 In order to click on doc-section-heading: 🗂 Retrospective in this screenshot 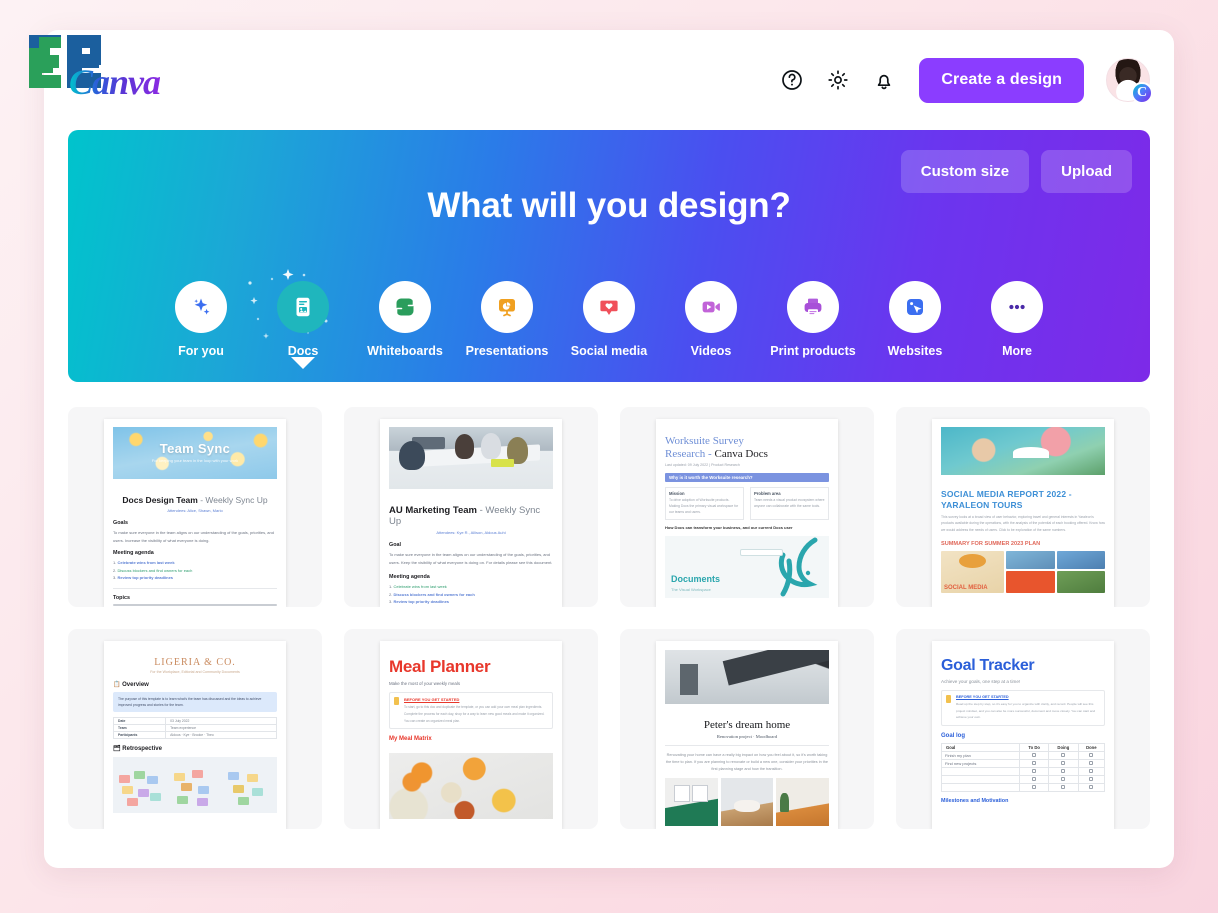, I will do `click(137, 749)`.